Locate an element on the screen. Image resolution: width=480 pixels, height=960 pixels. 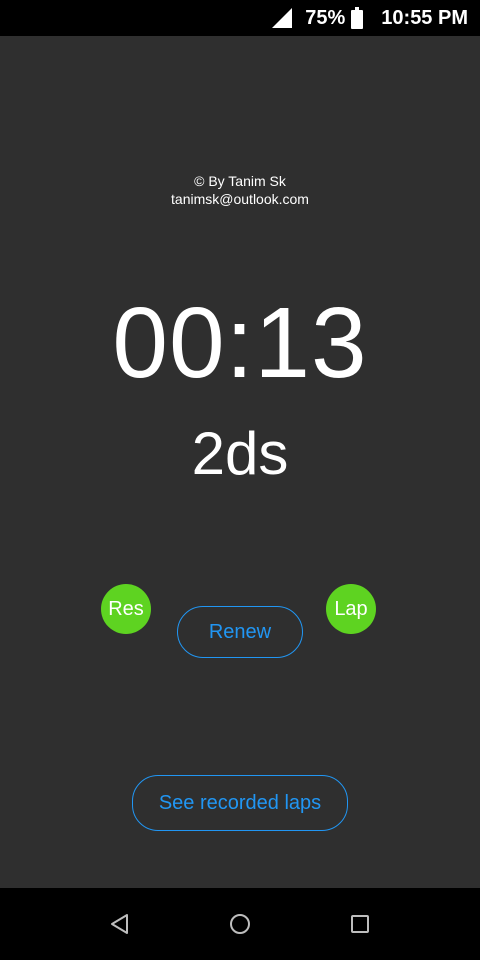
home-circle-icon is located at coordinates (240, 924).